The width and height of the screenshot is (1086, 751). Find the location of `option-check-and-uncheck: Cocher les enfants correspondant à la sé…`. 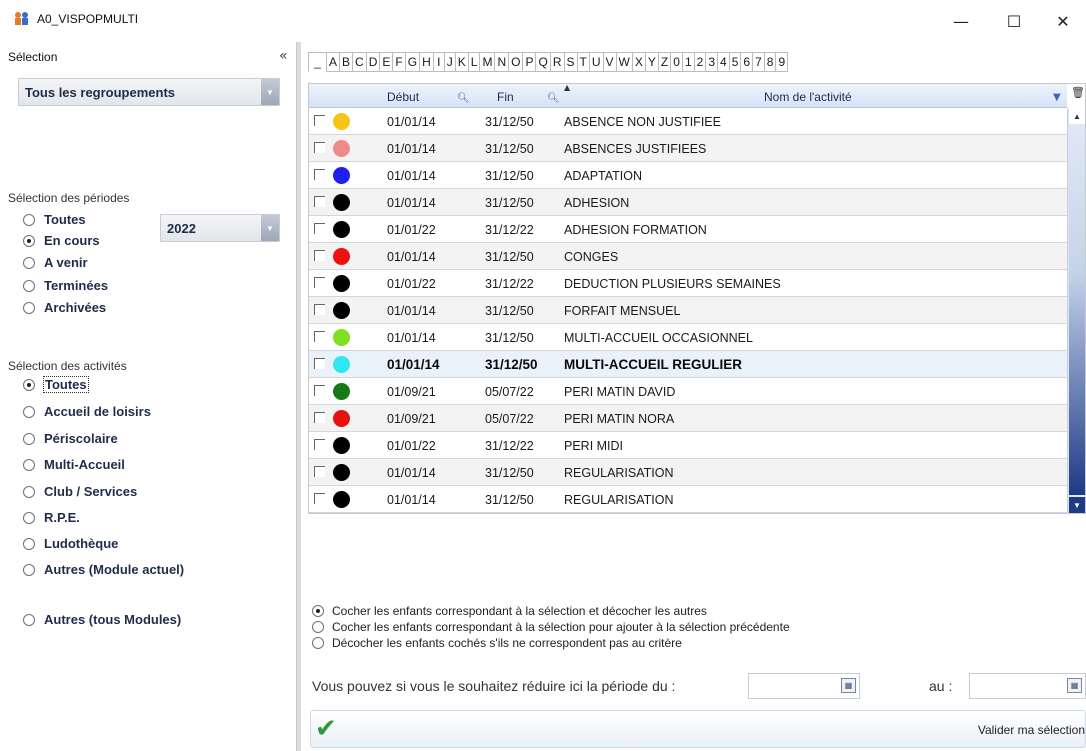

option-check-and-uncheck: Cocher les enfants correspondant à la sé… is located at coordinates (551, 611).